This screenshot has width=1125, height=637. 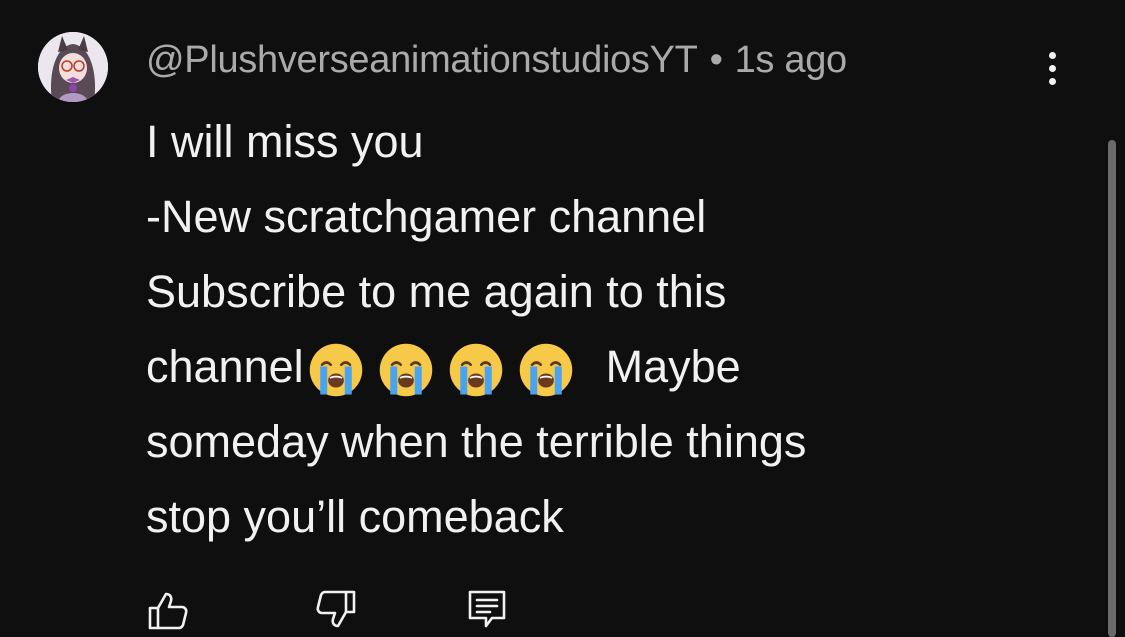 I want to click on scrollbar, so click(x=1112, y=388).